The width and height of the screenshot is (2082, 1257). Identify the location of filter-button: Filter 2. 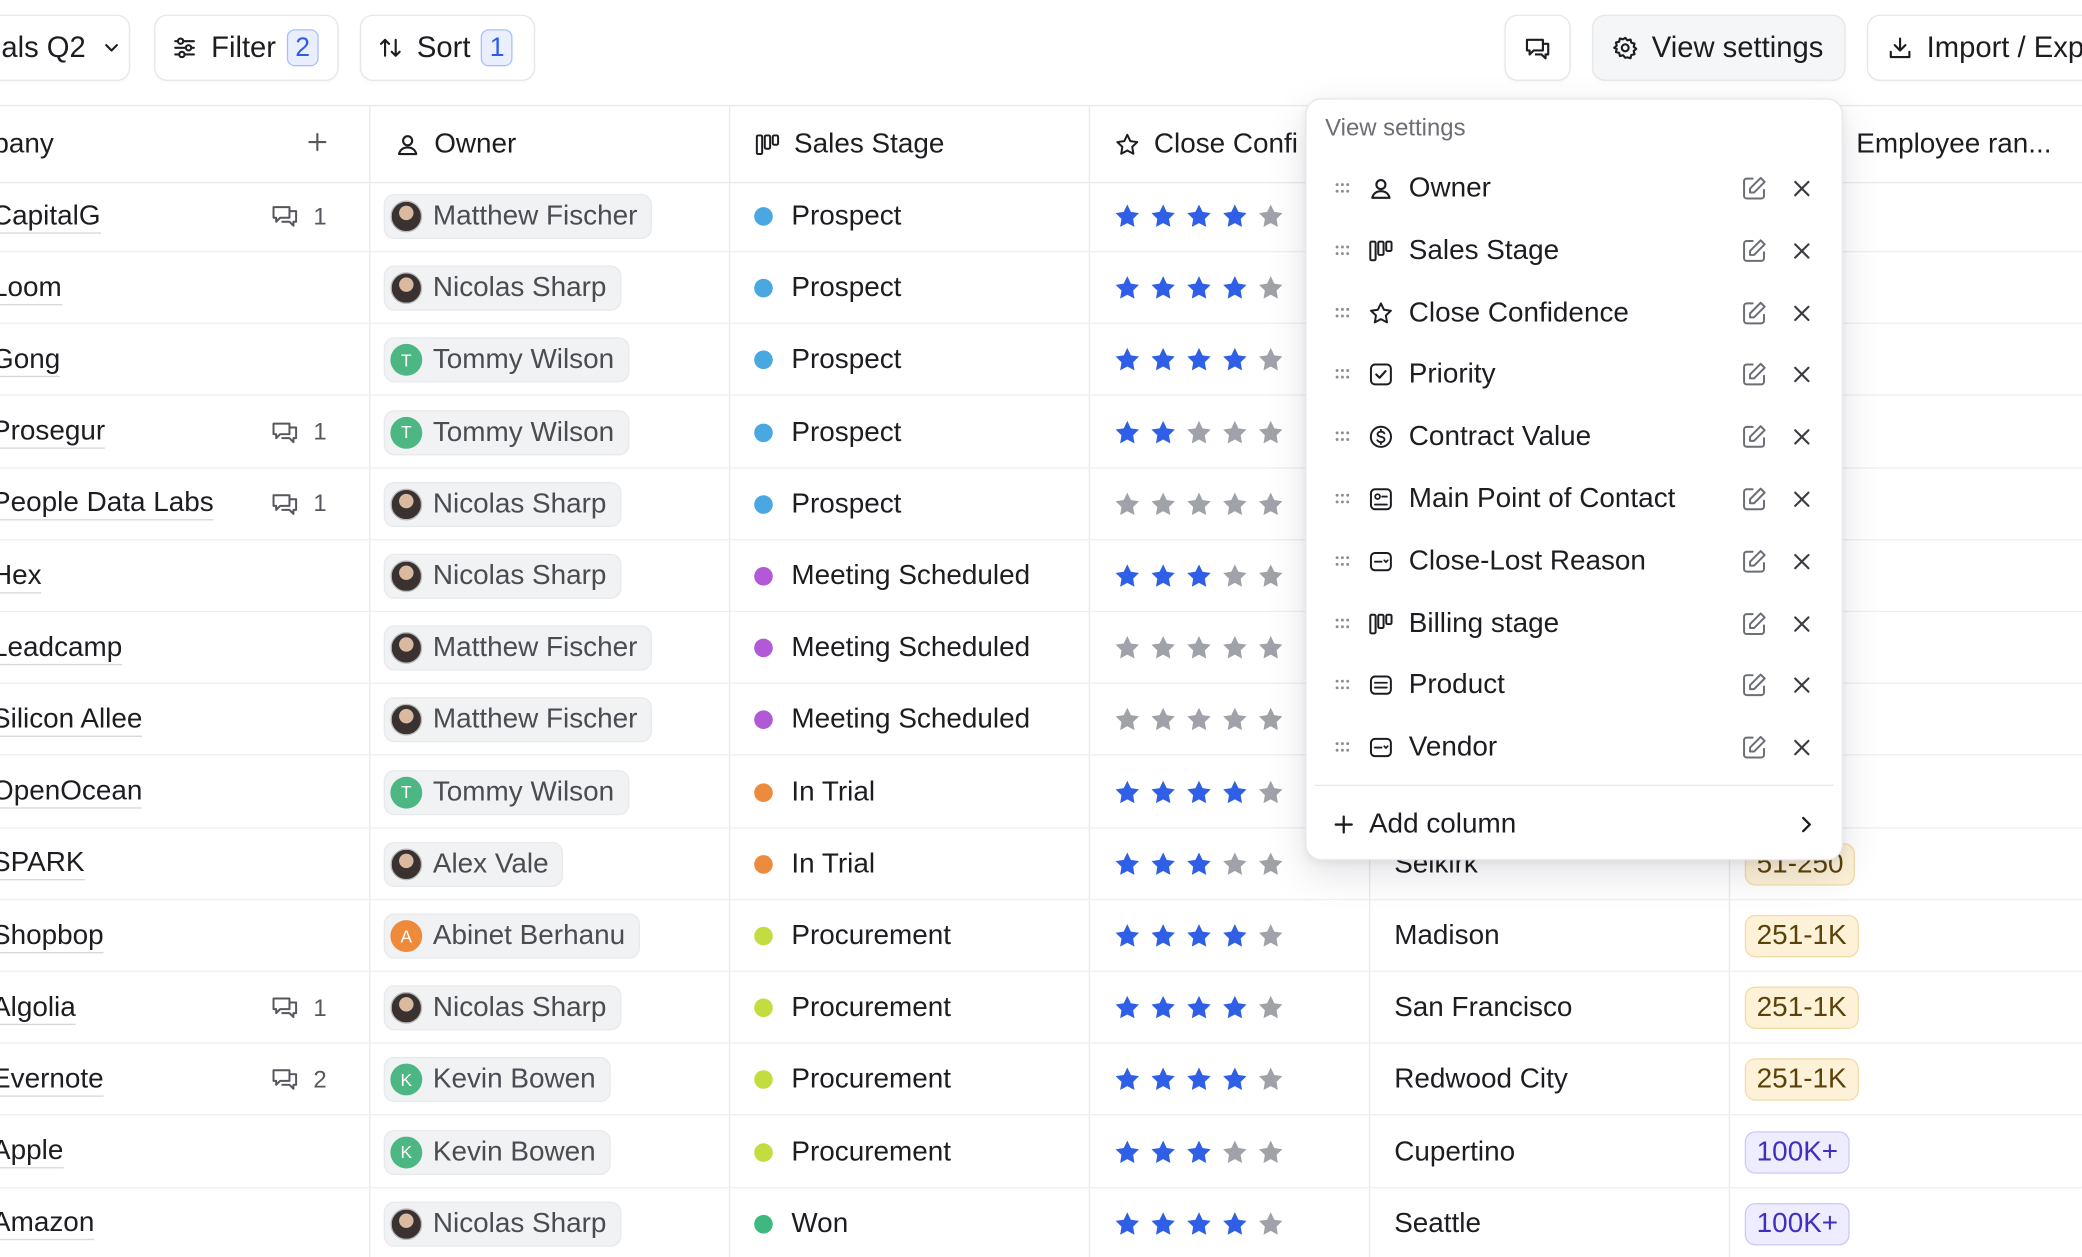
(246, 47).